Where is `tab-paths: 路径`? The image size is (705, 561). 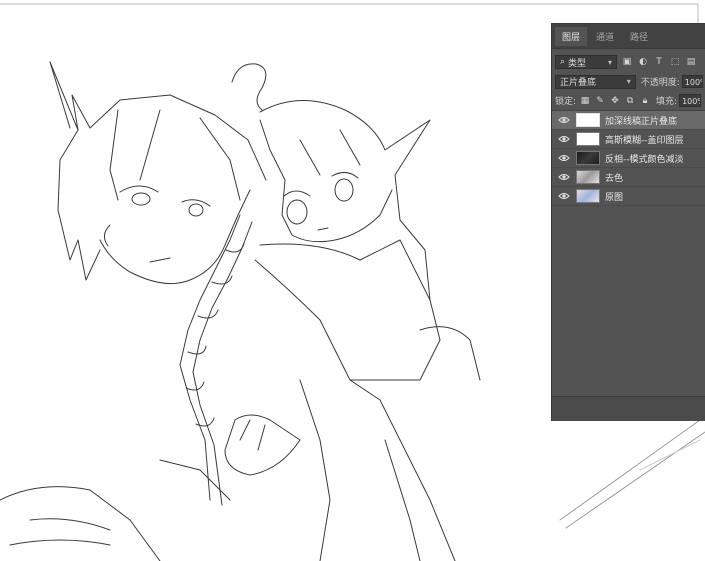
tab-paths: 路径 is located at coordinates (639, 36).